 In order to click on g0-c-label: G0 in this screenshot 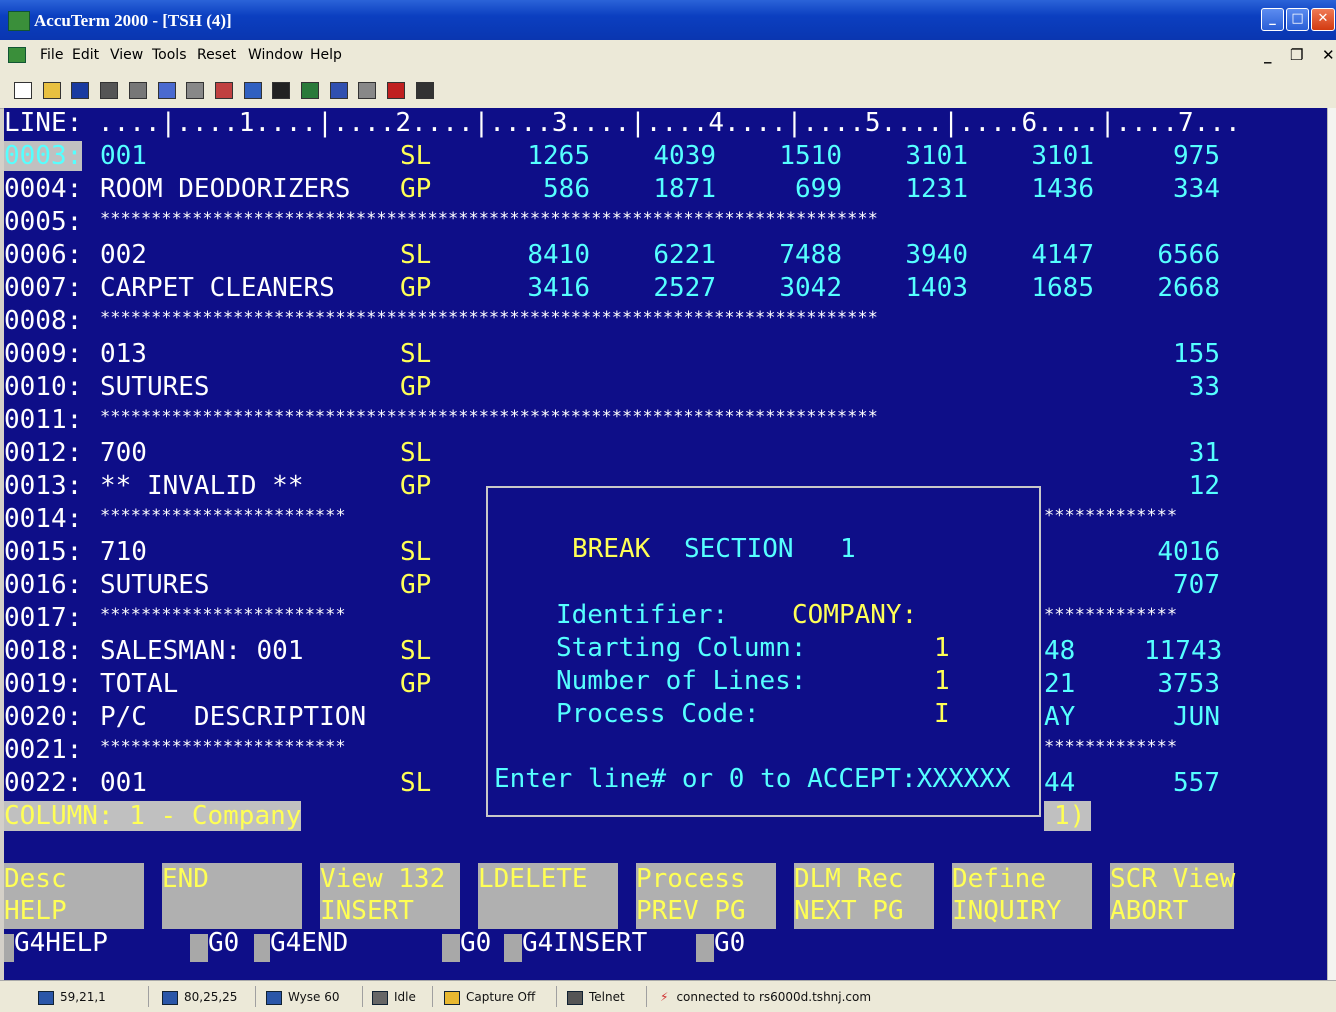, I will do `click(730, 943)`.